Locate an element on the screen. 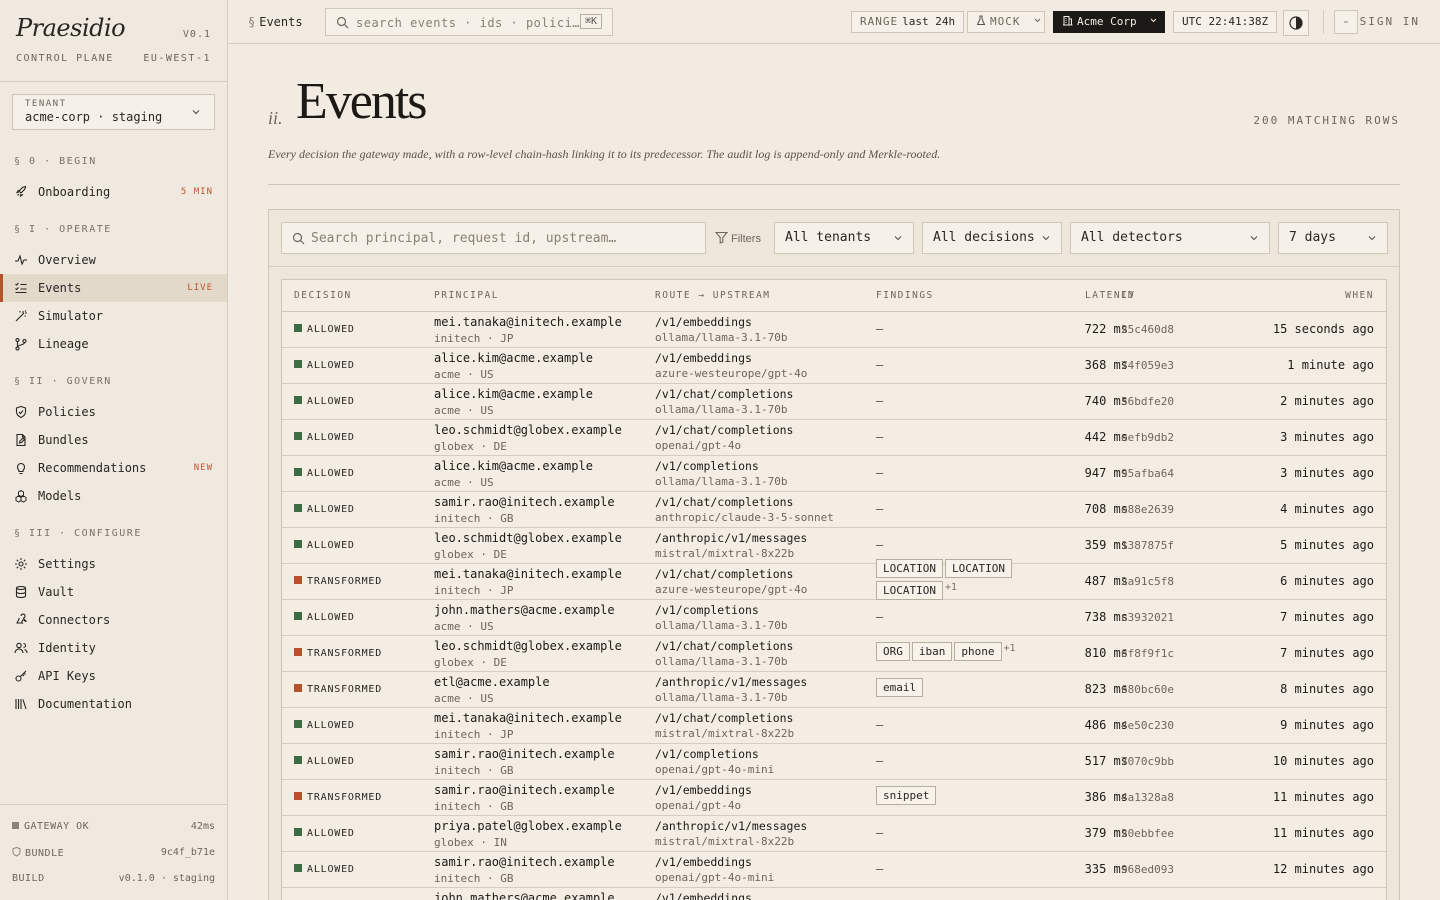 The height and width of the screenshot is (900, 1440). tenant-filter: All tenants is located at coordinates (844, 238).